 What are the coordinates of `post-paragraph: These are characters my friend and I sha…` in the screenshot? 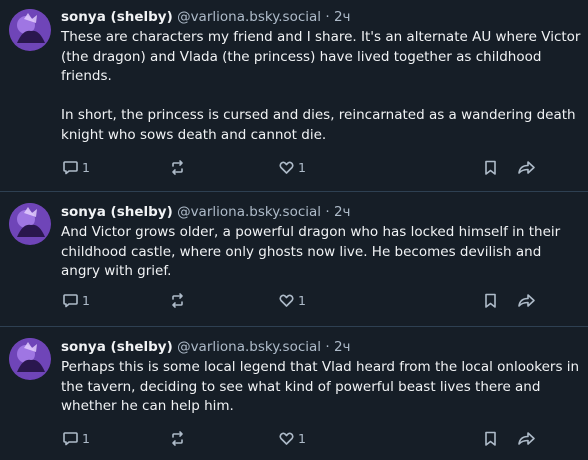 It's located at (321, 56).